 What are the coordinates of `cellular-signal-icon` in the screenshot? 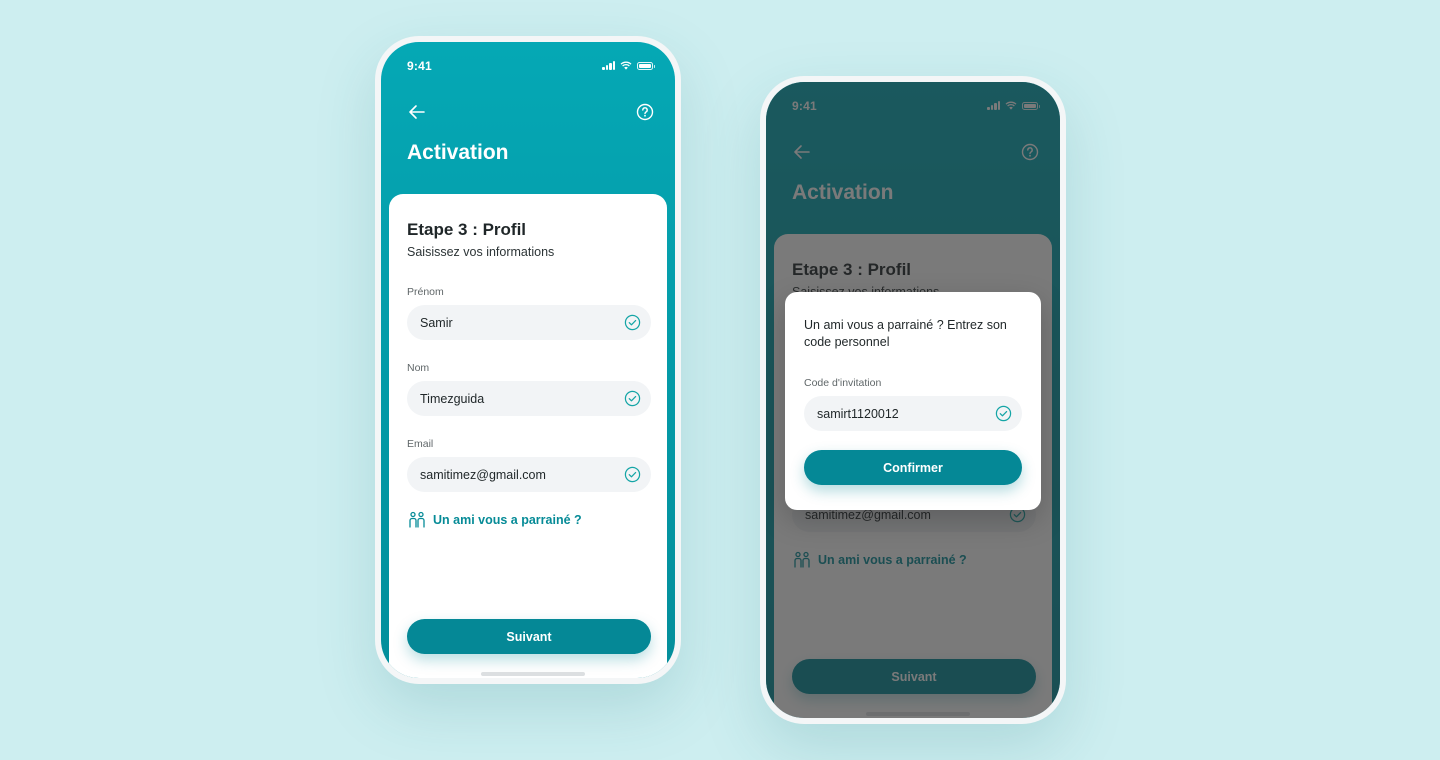 It's located at (608, 65).